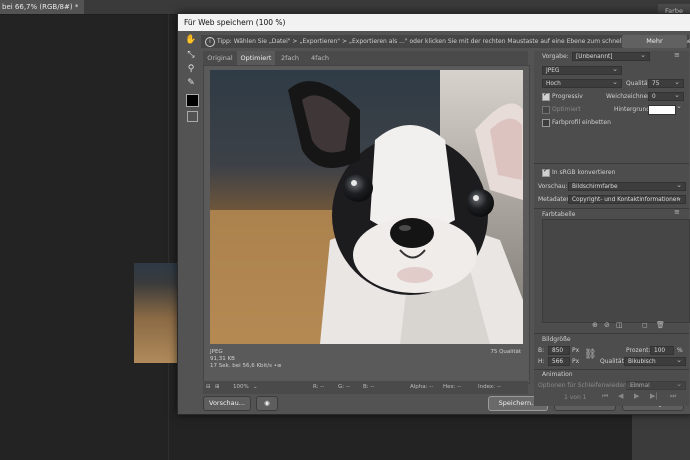 This screenshot has height=460, width=690. I want to click on download-speed-menu-icon: •≡, so click(278, 366).